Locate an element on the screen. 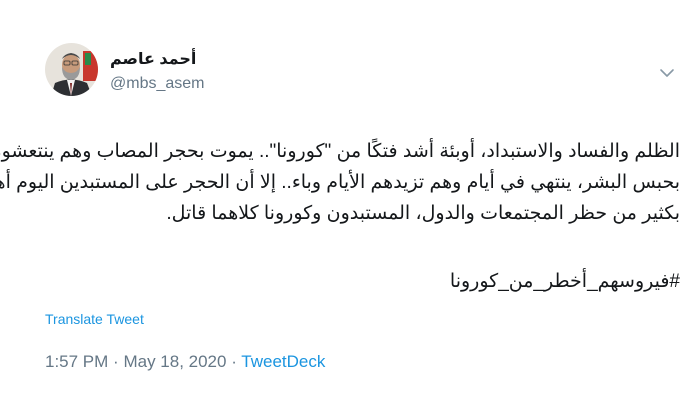 This screenshot has height=400, width=700. avatar is located at coordinates (71, 69).